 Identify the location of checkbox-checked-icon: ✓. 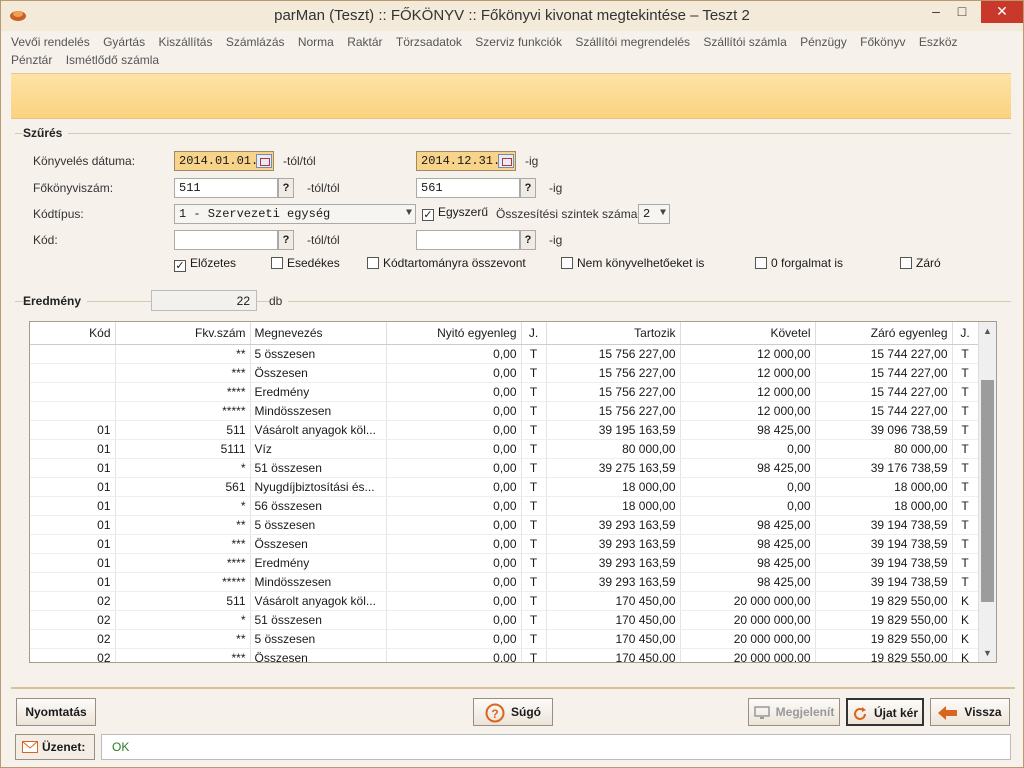
(428, 215).